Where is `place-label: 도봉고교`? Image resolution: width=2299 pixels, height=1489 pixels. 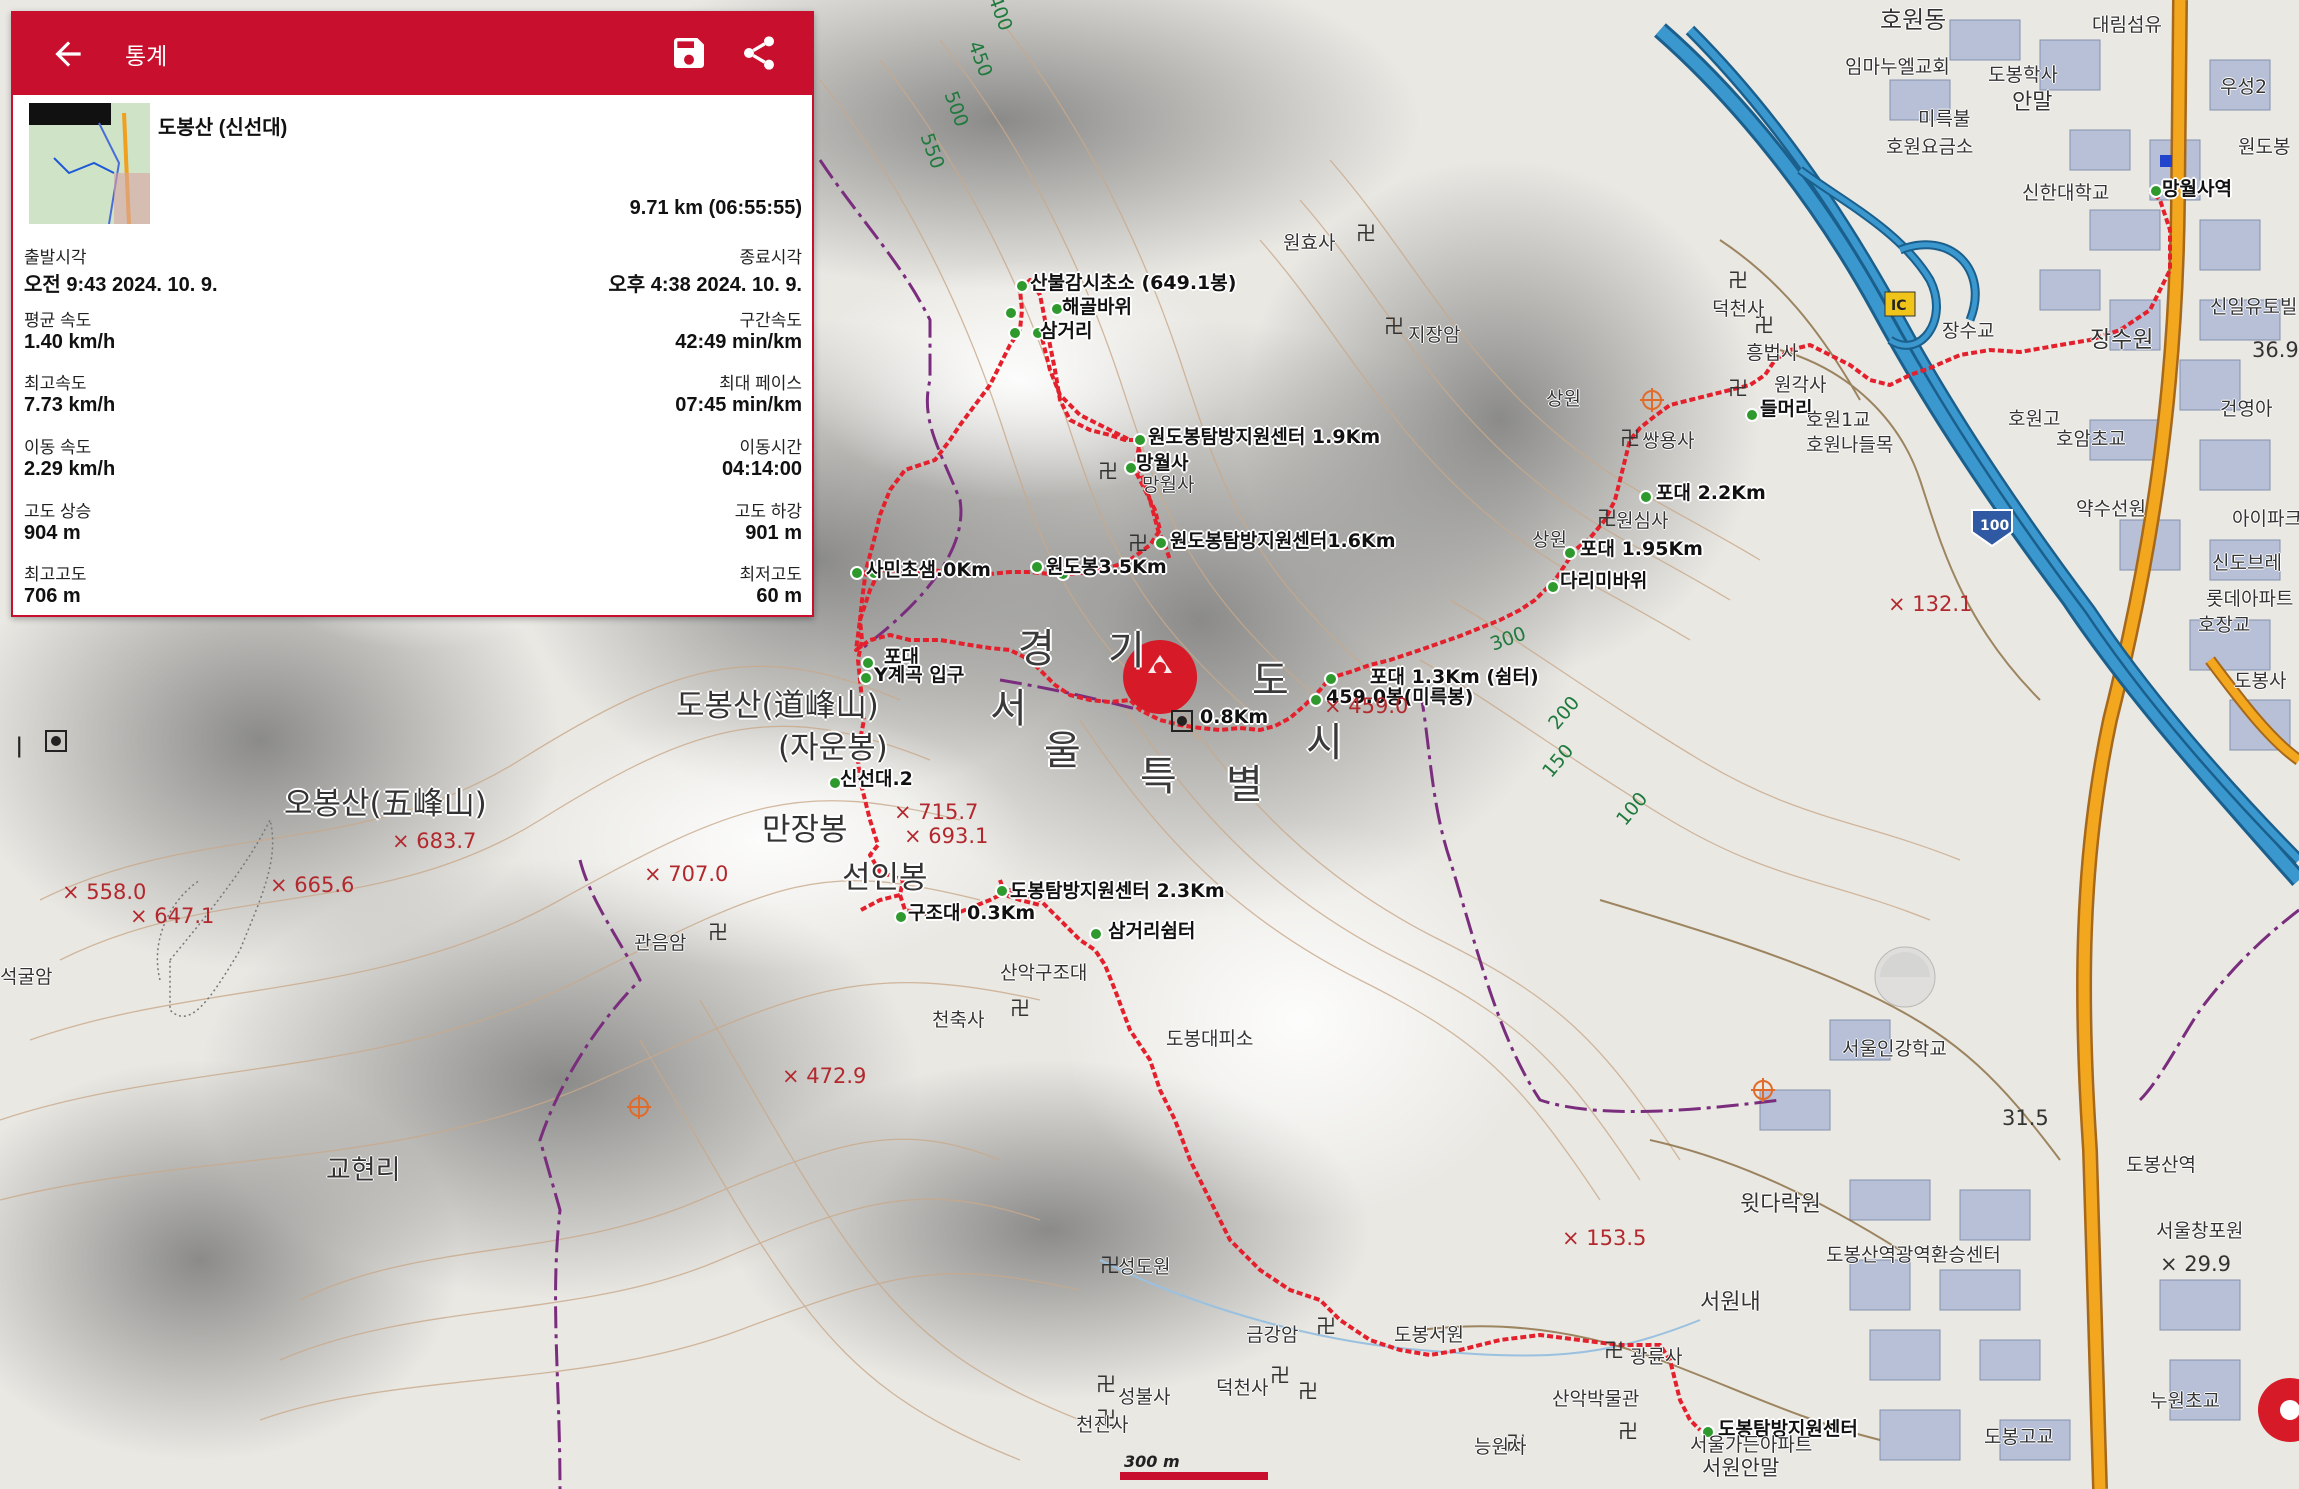
place-label: 도봉고교 is located at coordinates (2019, 1437).